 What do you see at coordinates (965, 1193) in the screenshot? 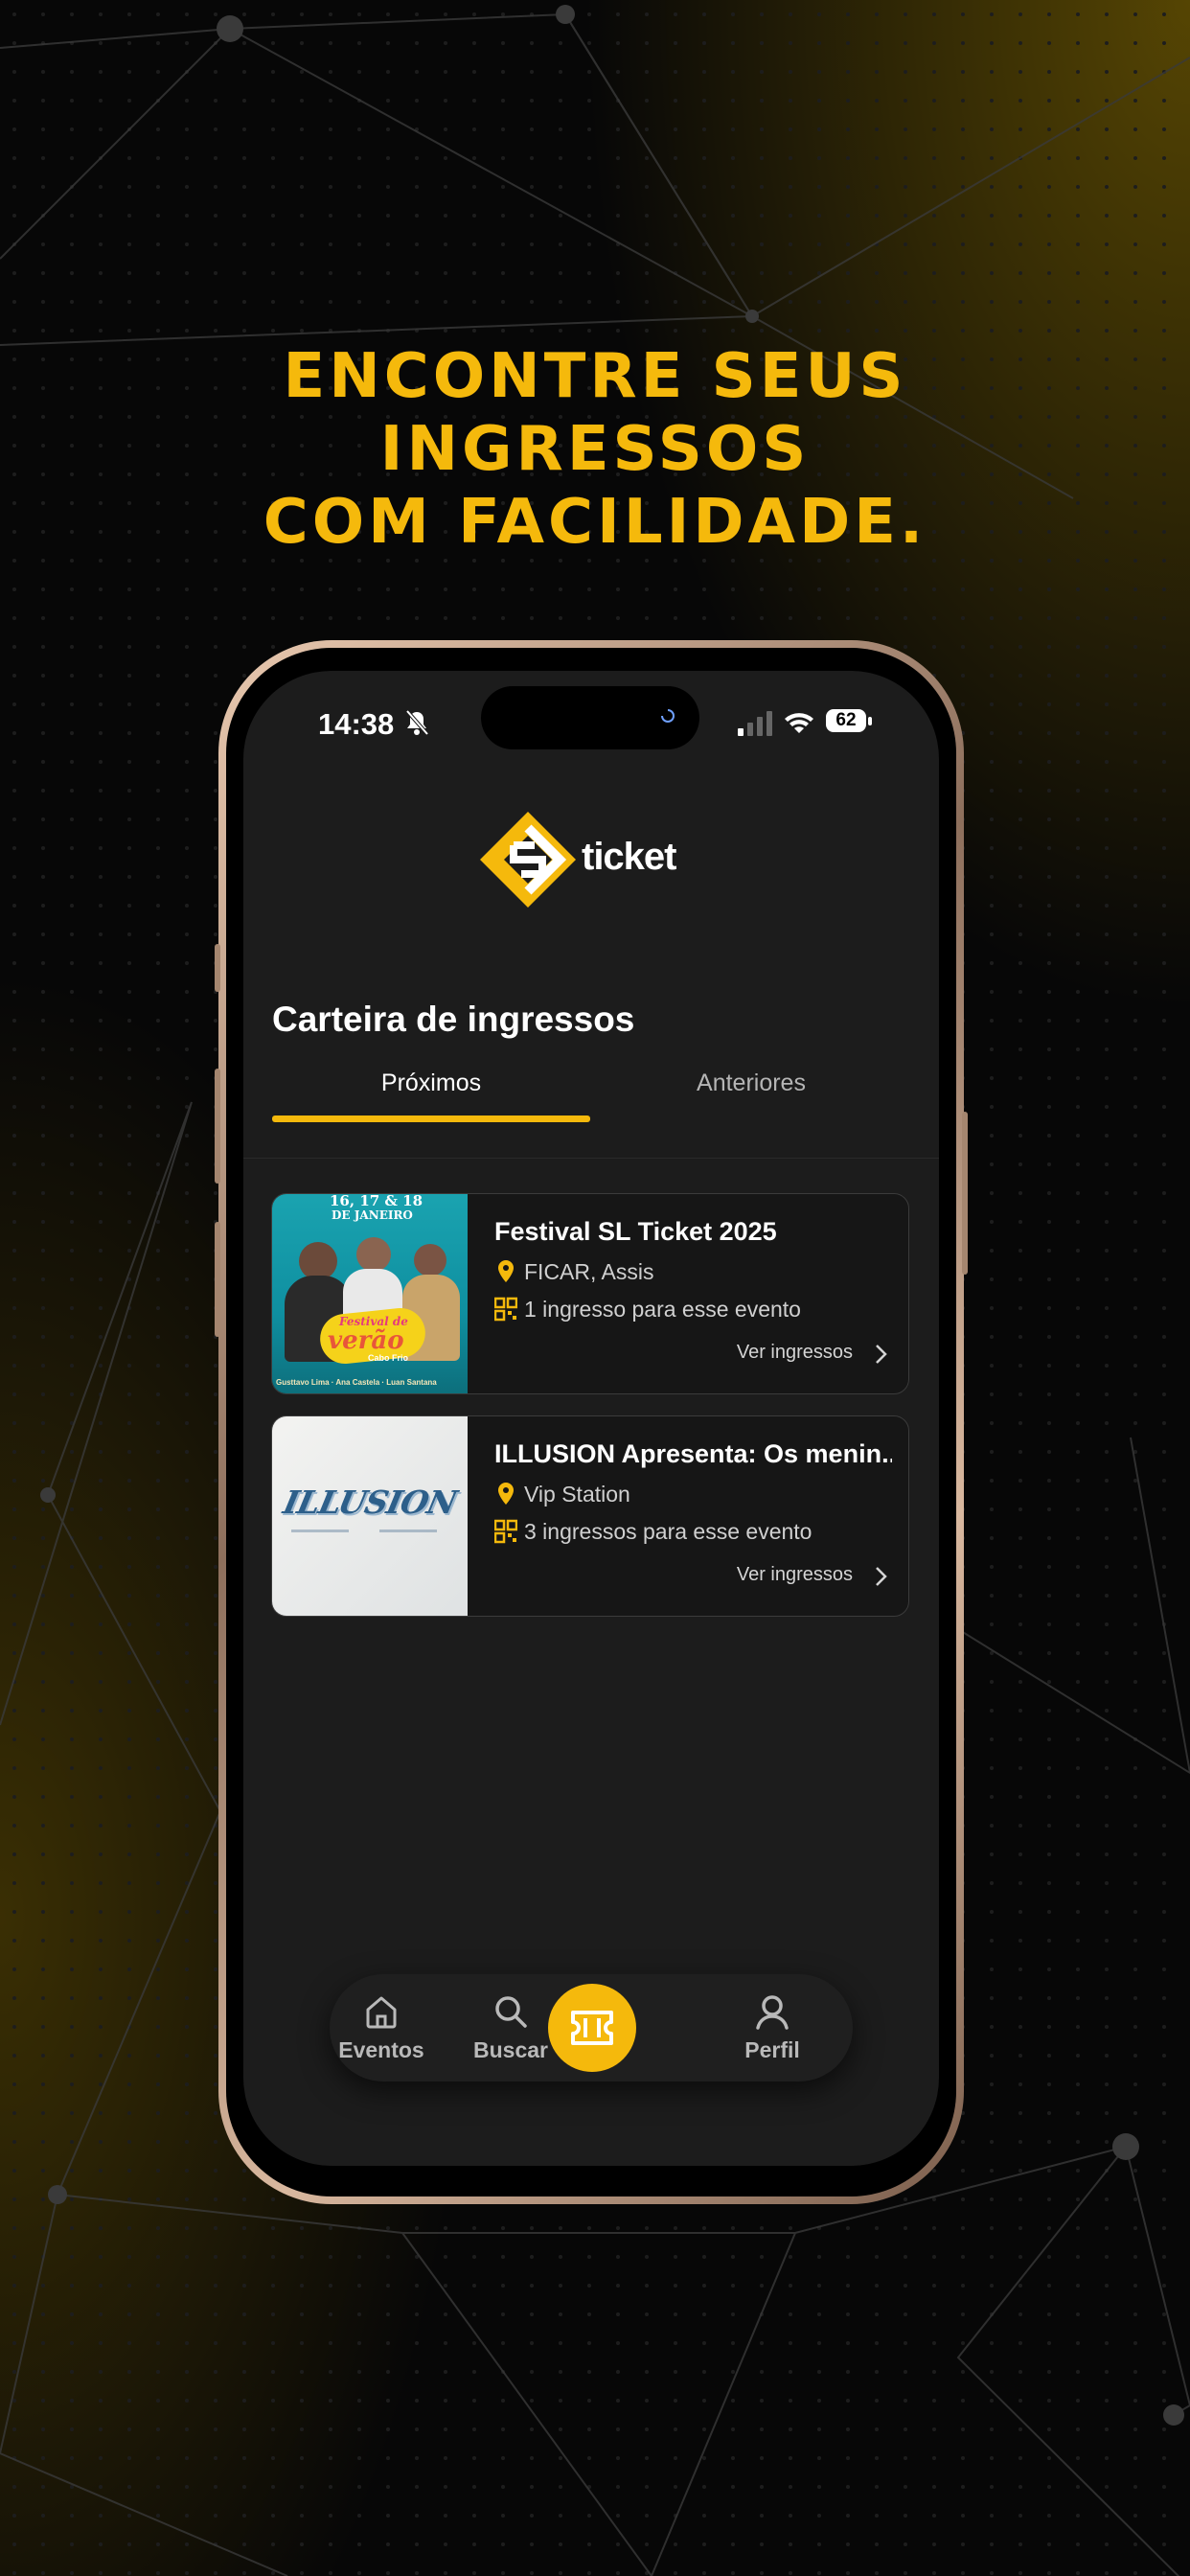
I see `phone-power-button` at bounding box center [965, 1193].